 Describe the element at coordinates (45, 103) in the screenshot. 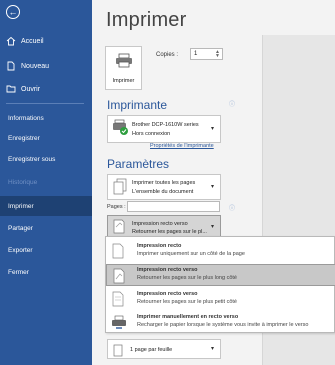

I see `sidebar-divider` at that location.